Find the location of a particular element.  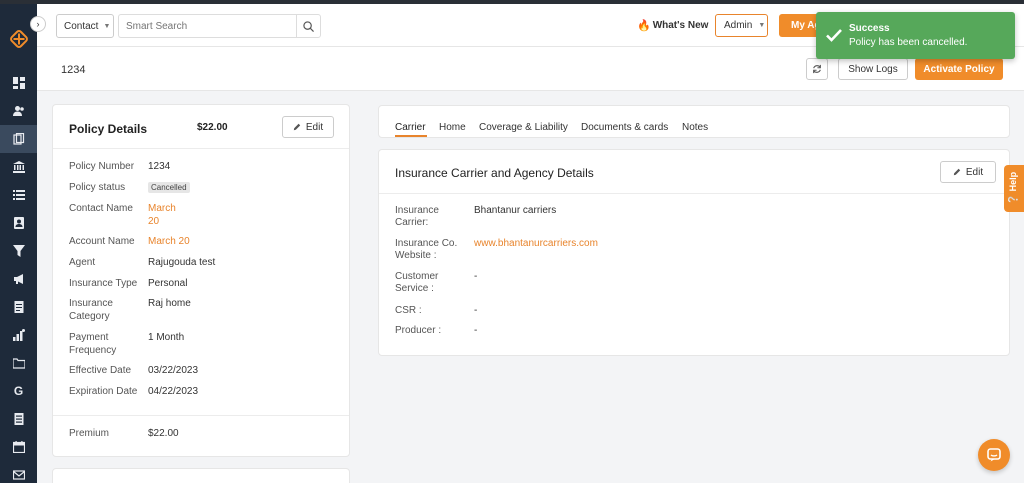

payment-frequency-value: 1 Month is located at coordinates (166, 337).